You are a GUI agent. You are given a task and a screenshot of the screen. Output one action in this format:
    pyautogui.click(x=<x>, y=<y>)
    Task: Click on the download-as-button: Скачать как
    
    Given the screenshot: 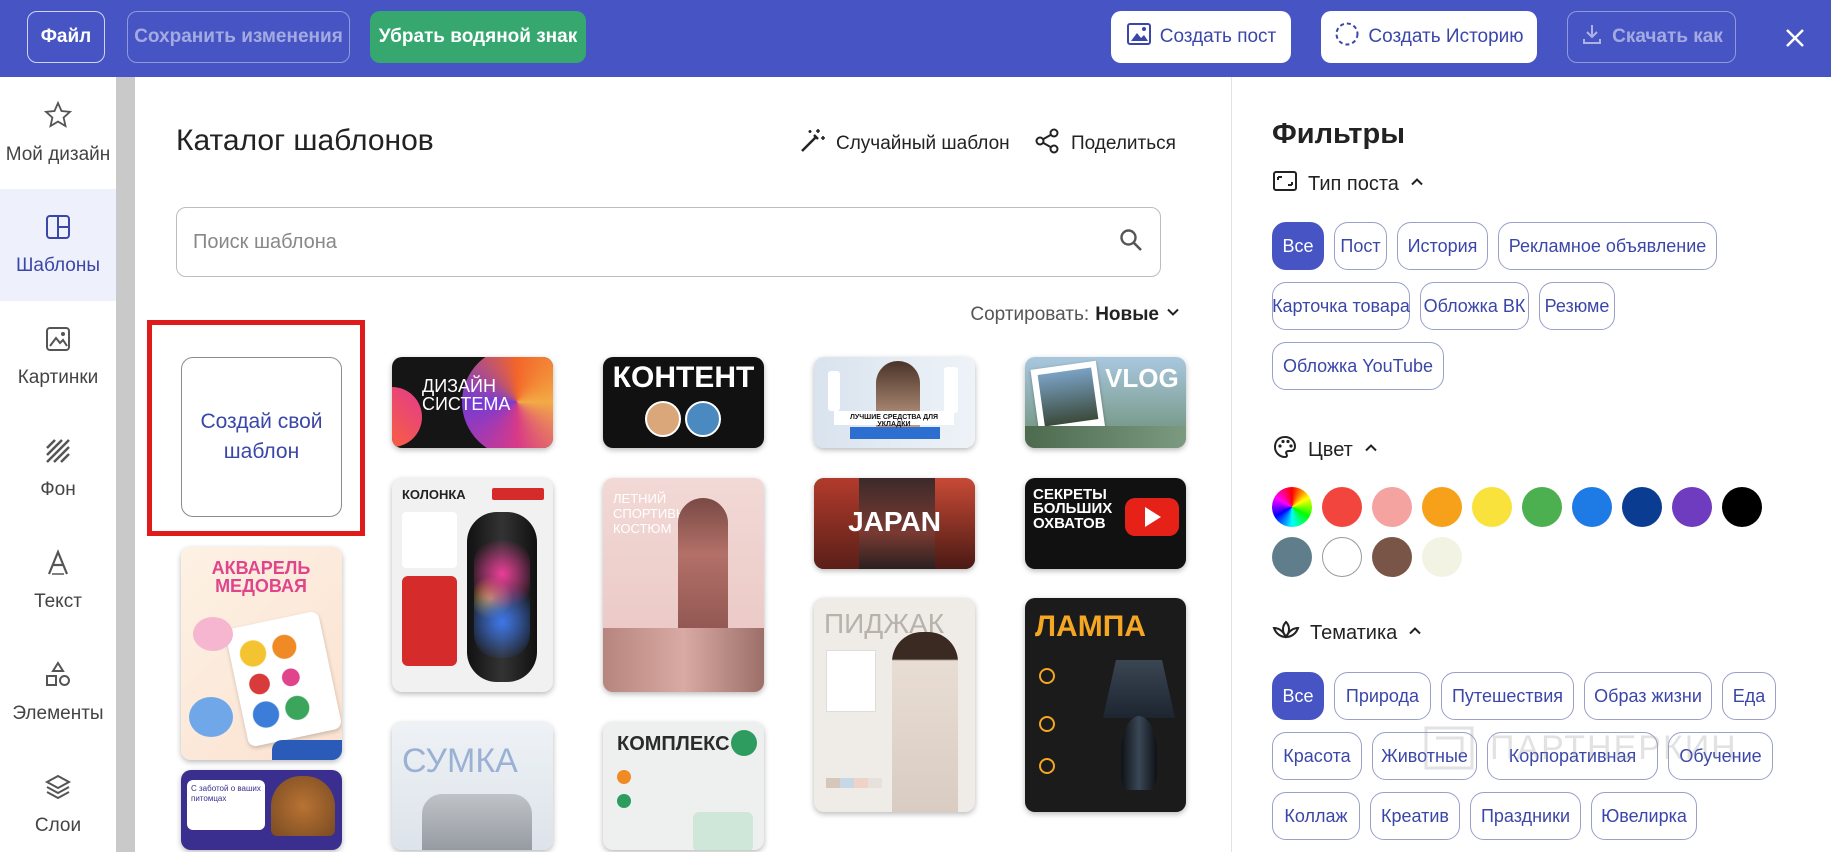 What is the action you would take?
    pyautogui.click(x=1651, y=37)
    